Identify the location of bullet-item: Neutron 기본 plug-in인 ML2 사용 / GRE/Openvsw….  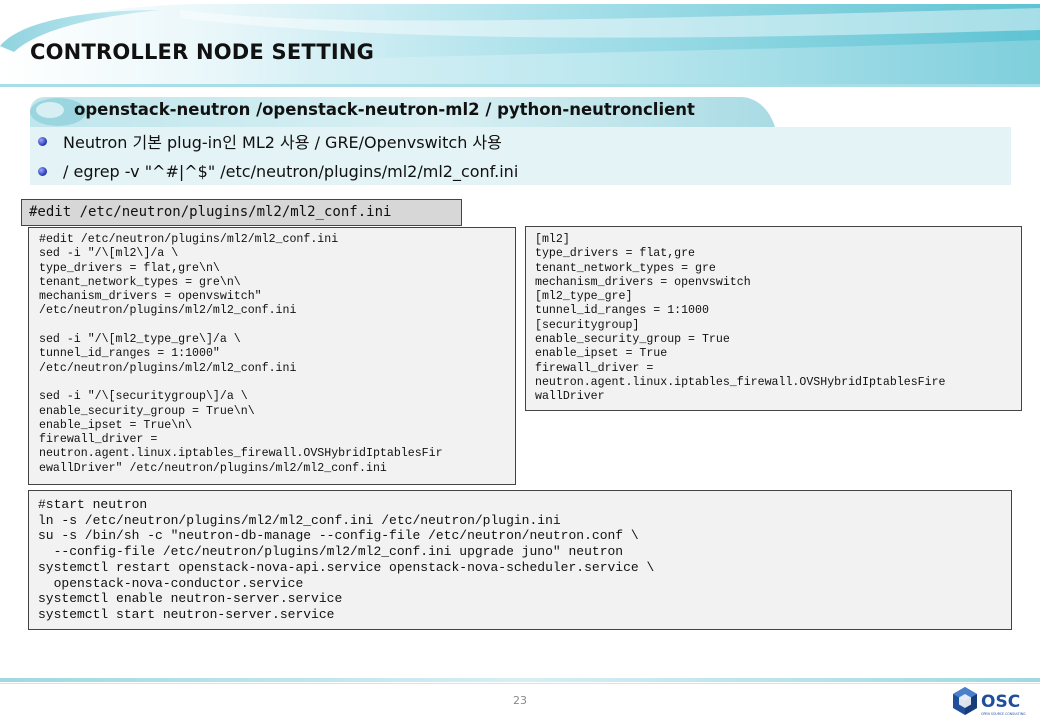
(270, 141).